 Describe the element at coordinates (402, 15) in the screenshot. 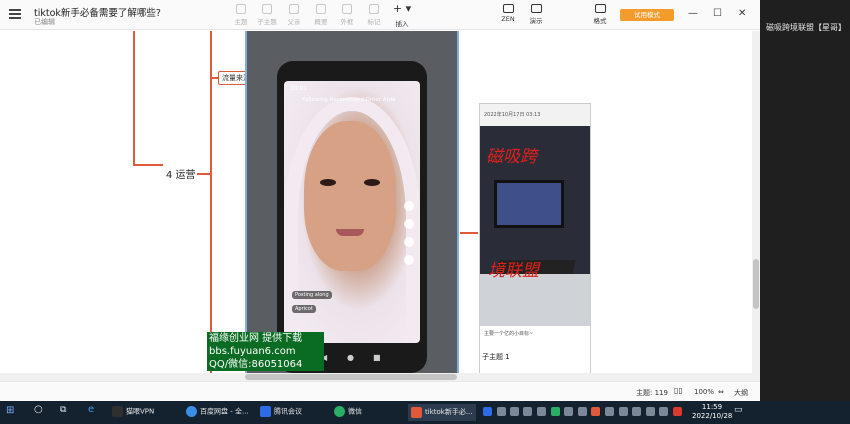

I see `insert-button: + ▾ 插入` at that location.